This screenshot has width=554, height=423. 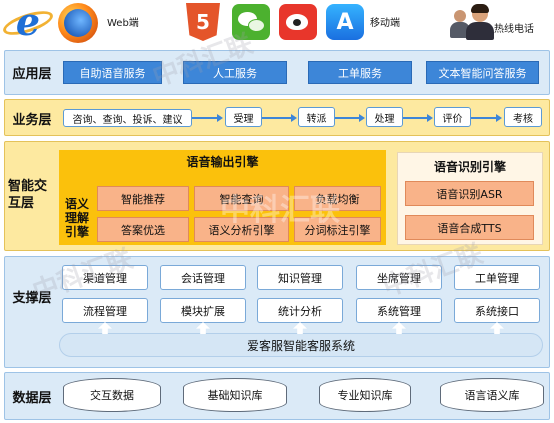 What do you see at coordinates (301, 345) in the screenshot?
I see `platform-bar: 爱客服智能客服系统` at bounding box center [301, 345].